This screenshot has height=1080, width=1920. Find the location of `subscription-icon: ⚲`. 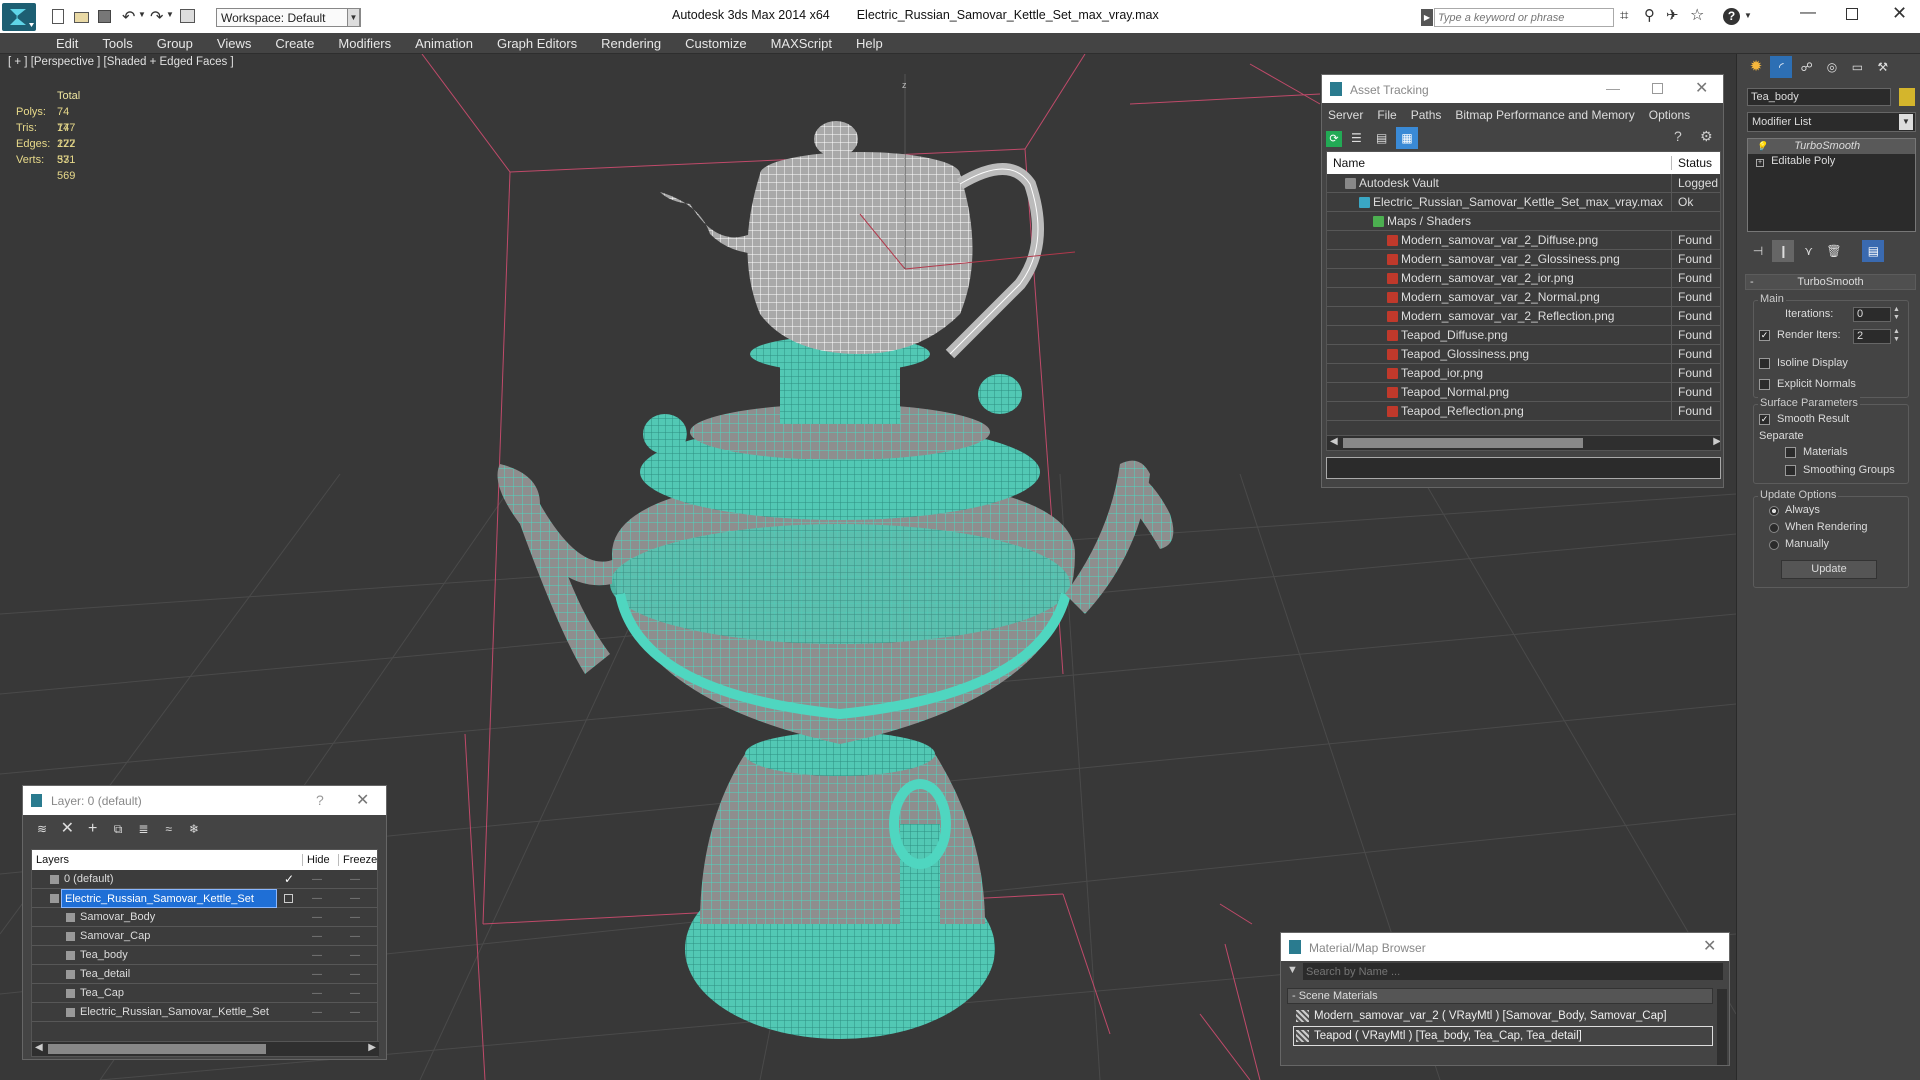

subscription-icon: ⚲ is located at coordinates (1649, 15).